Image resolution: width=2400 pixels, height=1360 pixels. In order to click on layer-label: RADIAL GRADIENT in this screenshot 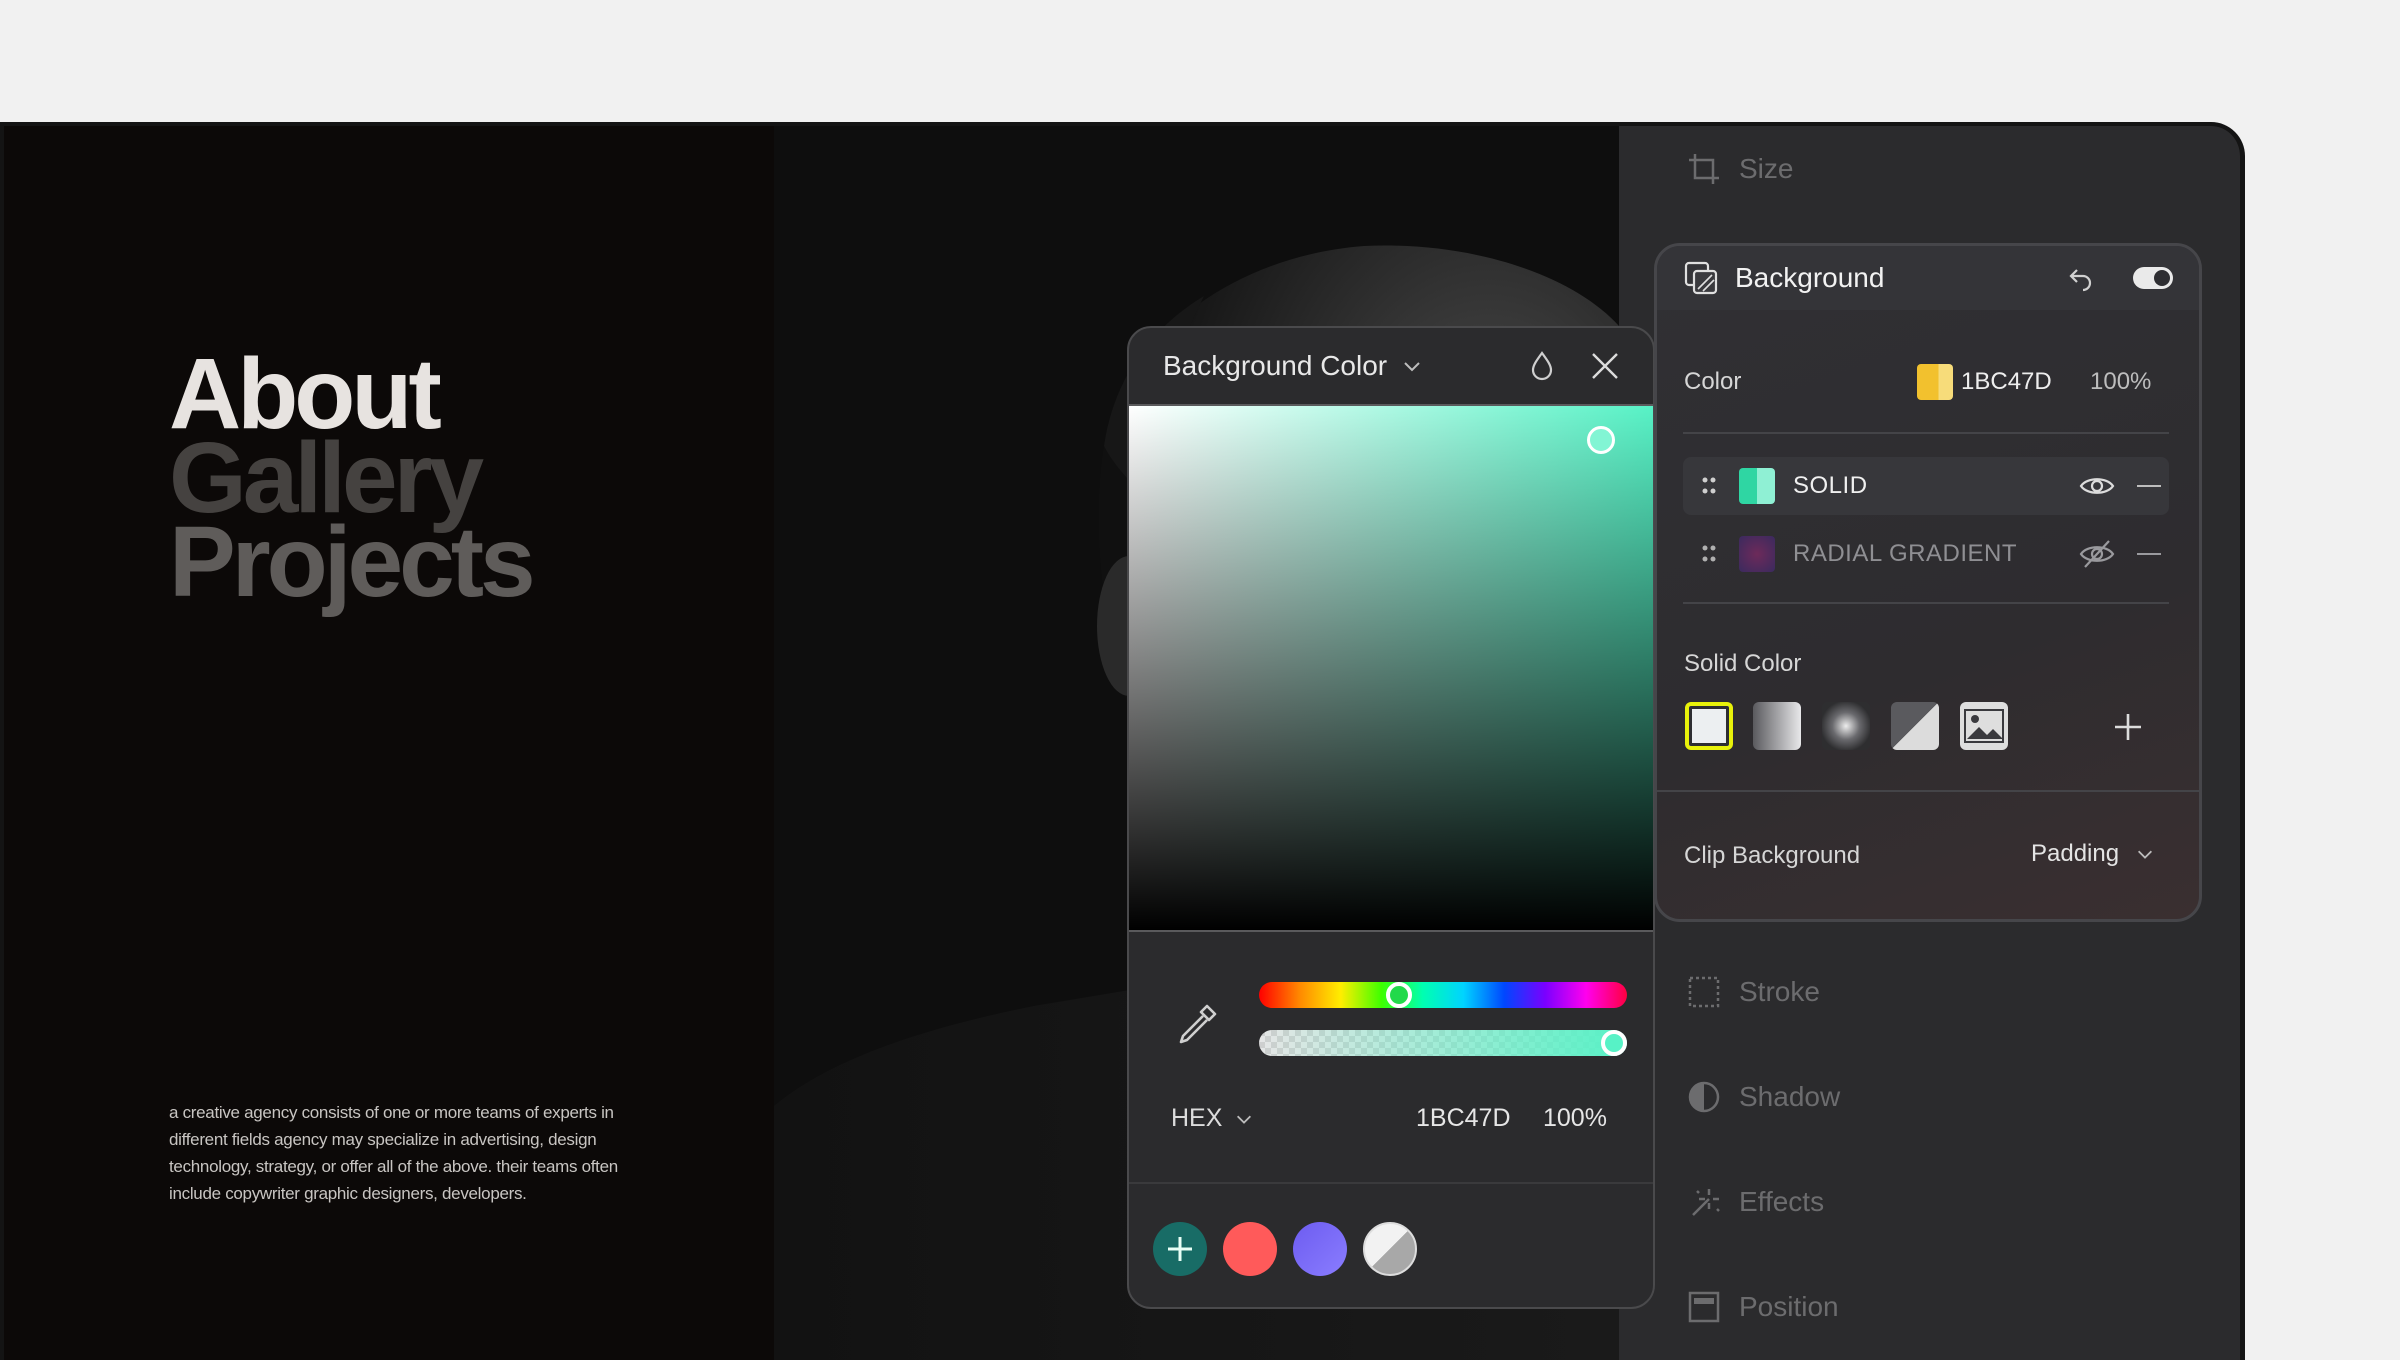, I will do `click(1905, 553)`.